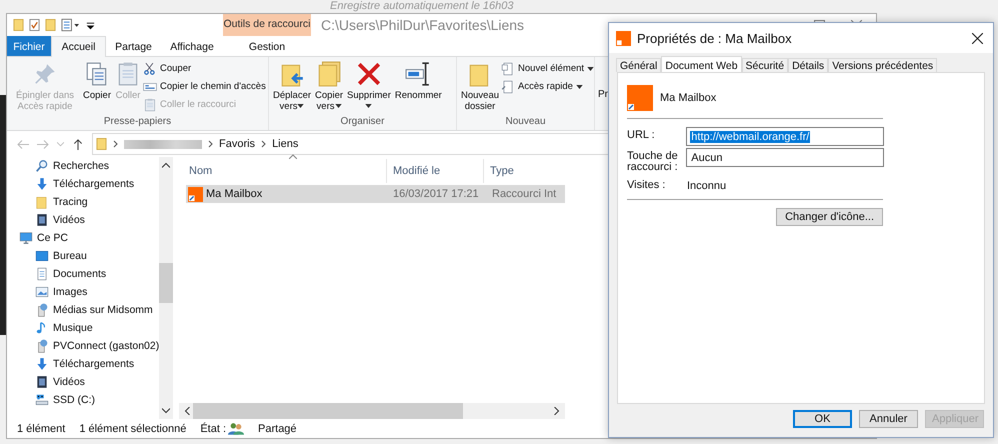 This screenshot has height=444, width=998. I want to click on scroll-right-icon, so click(557, 411).